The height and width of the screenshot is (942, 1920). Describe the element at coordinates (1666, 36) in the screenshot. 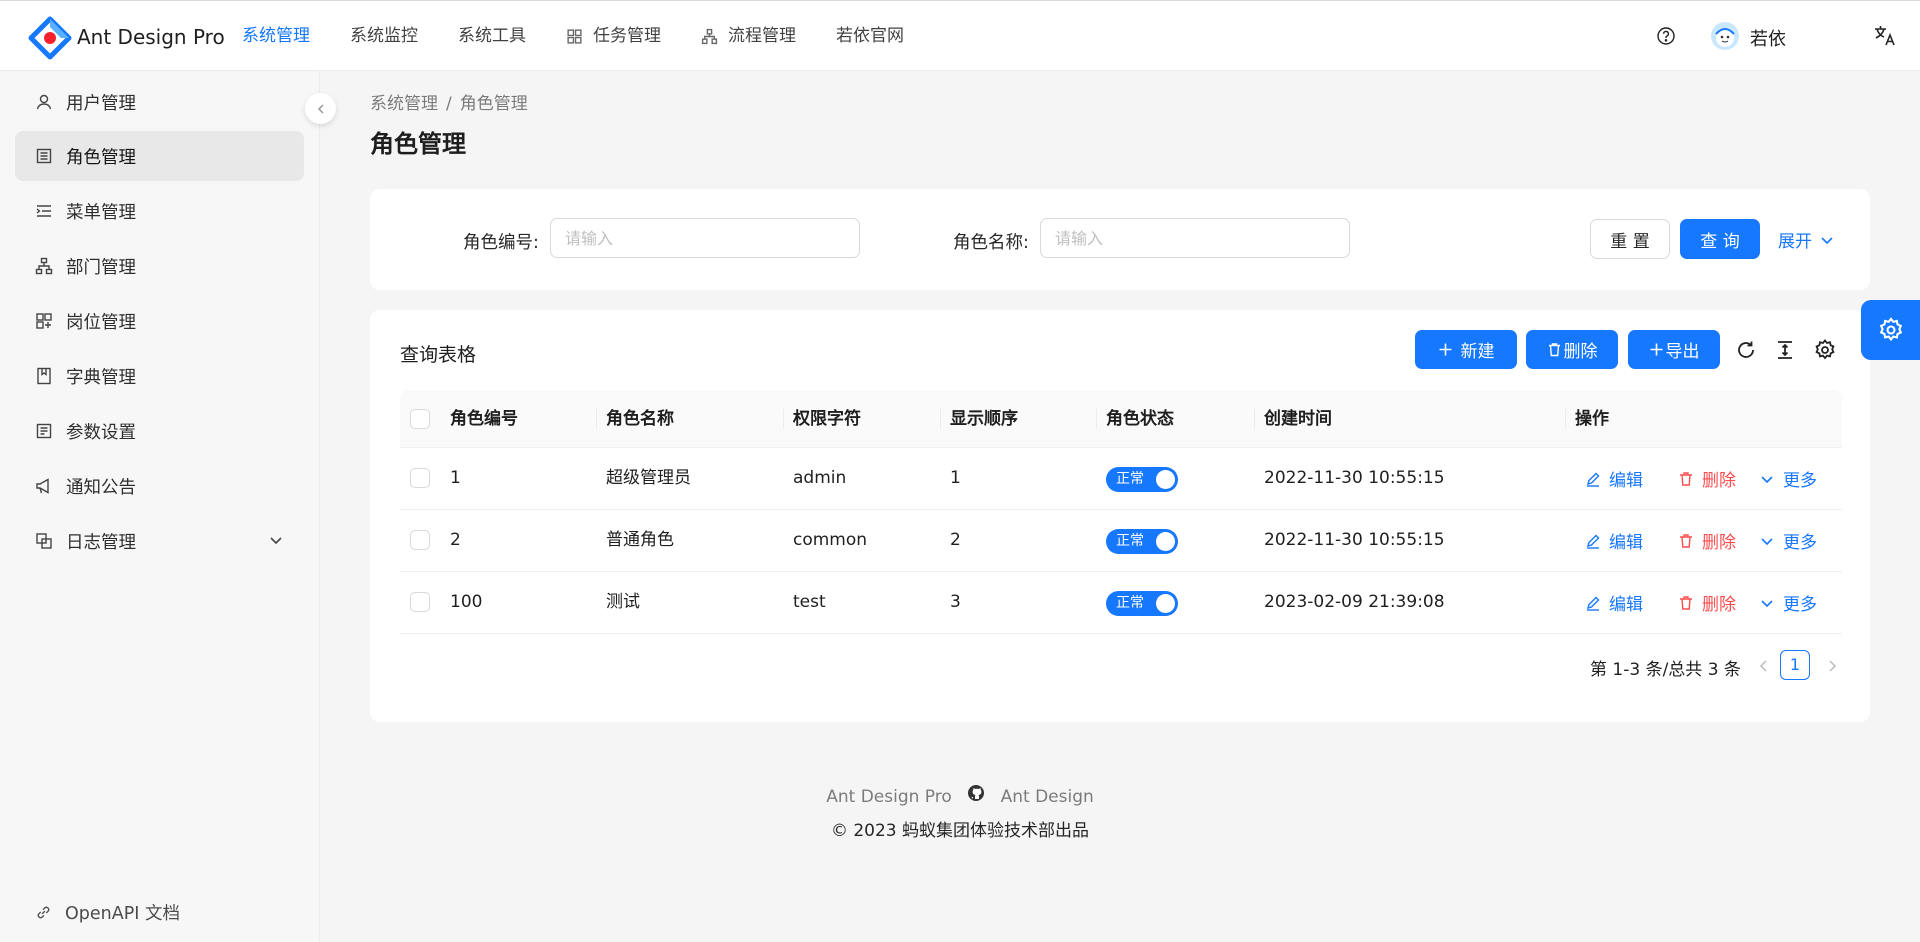

I see `question-circle-icon` at that location.